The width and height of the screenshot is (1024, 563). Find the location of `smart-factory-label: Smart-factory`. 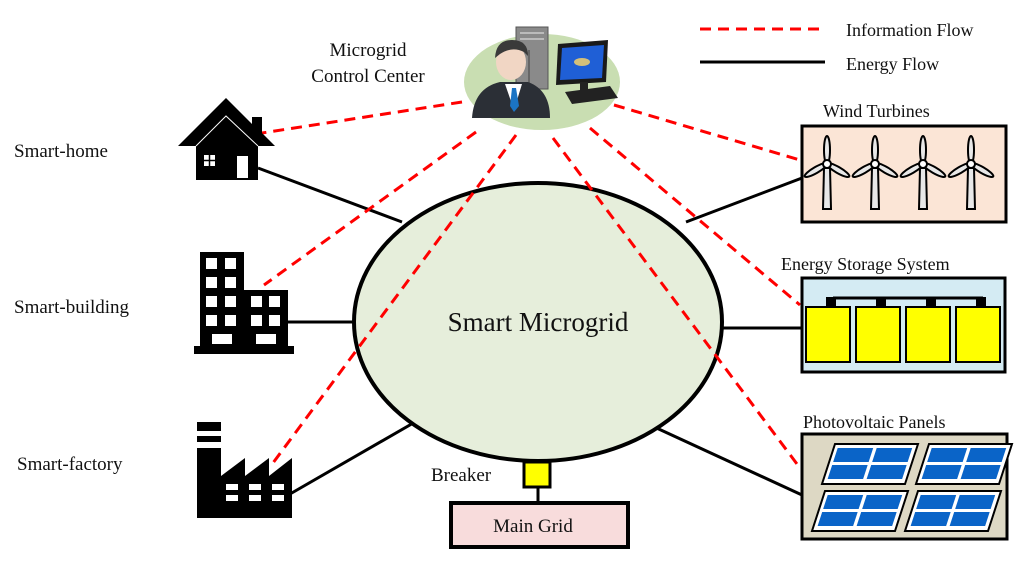

smart-factory-label: Smart-factory is located at coordinates (70, 464).